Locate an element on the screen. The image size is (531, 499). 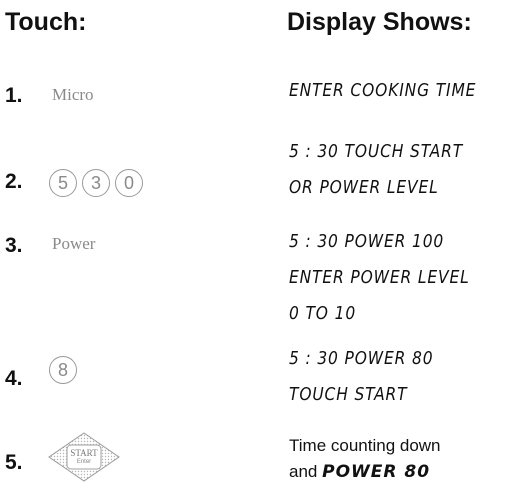
enter-key-label: Enter is located at coordinates (84, 462).